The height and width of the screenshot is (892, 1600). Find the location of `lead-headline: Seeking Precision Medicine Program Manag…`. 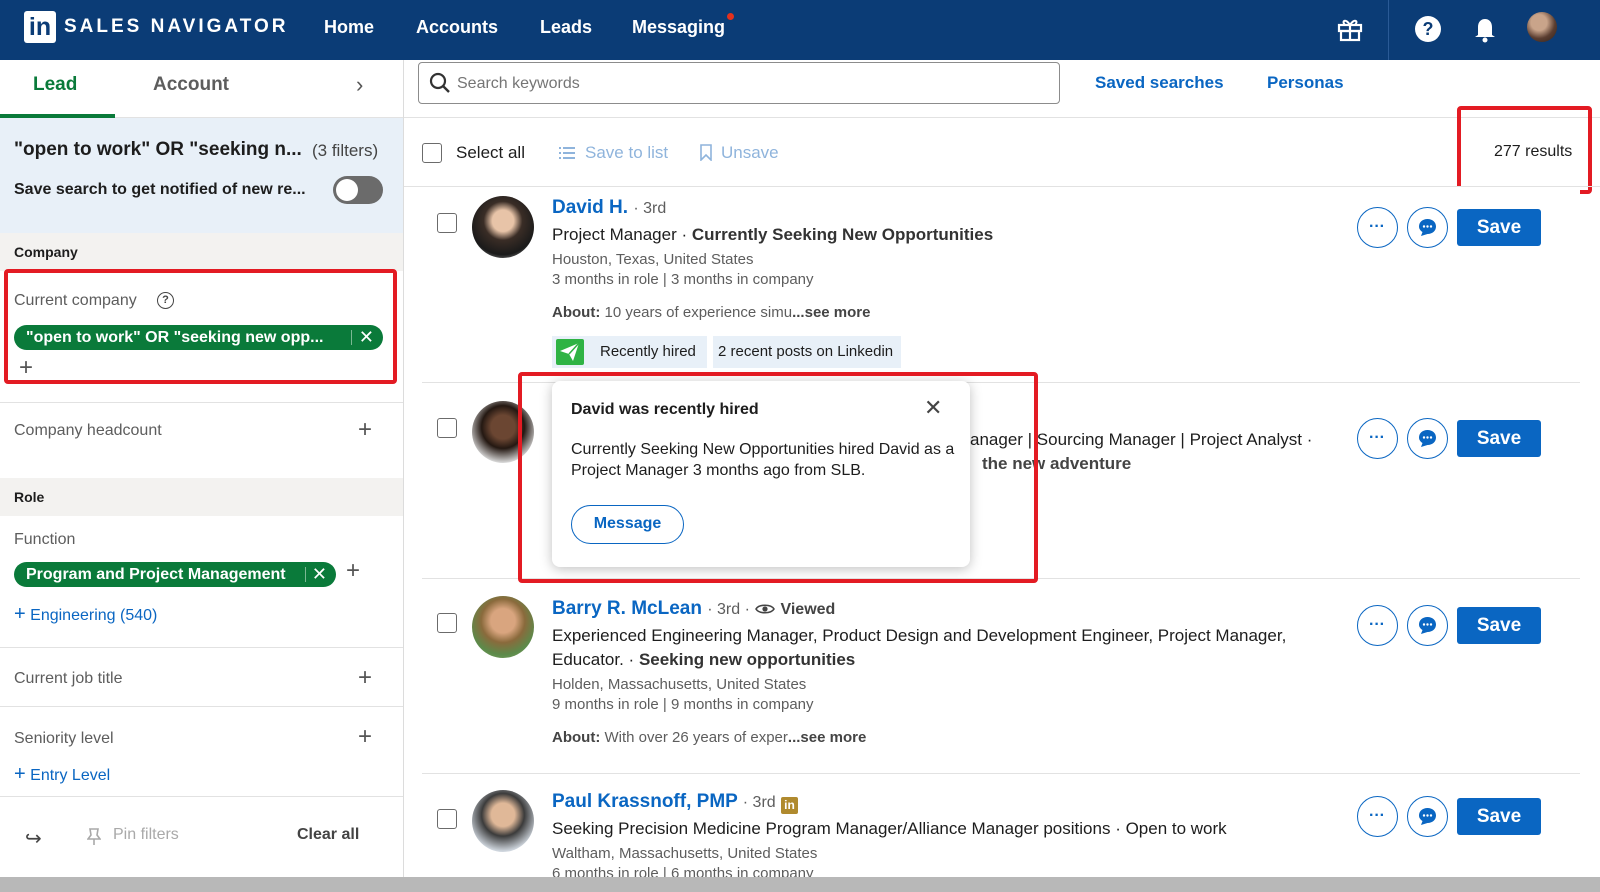

lead-headline: Seeking Precision Medicine Program Manag… is located at coordinates (889, 829).